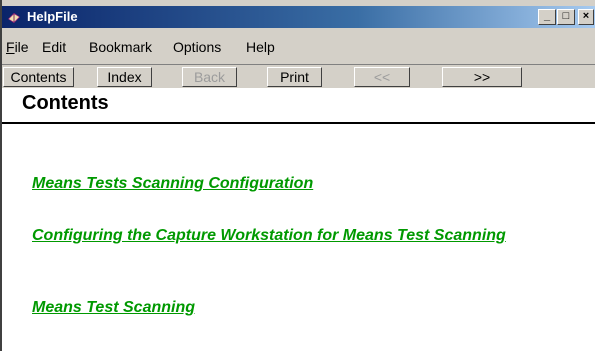 The image size is (595, 351). What do you see at coordinates (294, 77) in the screenshot?
I see `print-button: Print` at bounding box center [294, 77].